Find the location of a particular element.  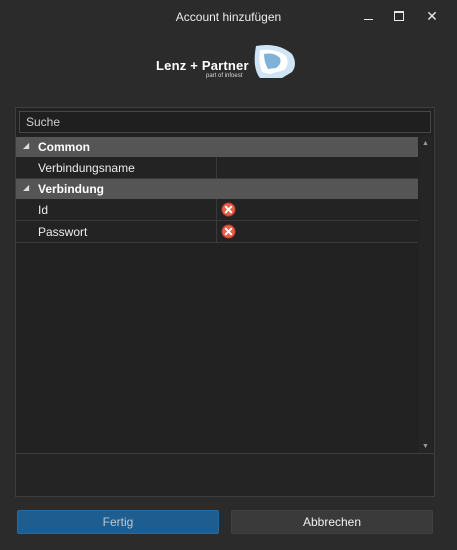

property-row-verbindungsname: Verbindungsname is located at coordinates (217, 168).